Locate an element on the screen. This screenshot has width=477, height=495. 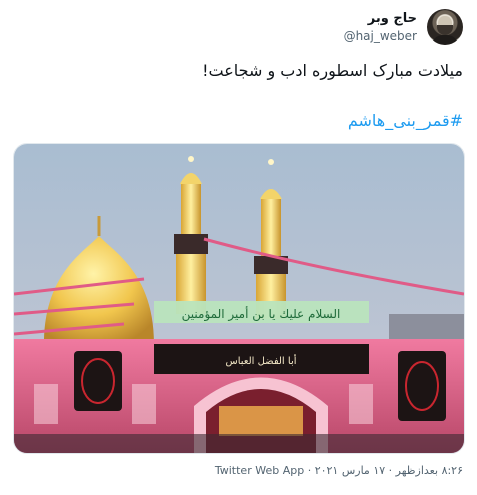
avatar is located at coordinates (445, 27).